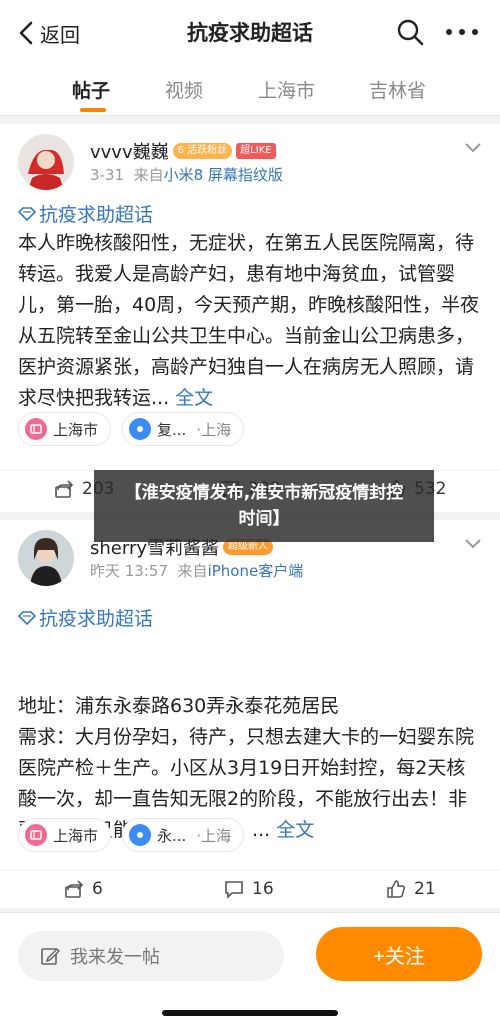 The height and width of the screenshot is (1022, 500). I want to click on super-like-badge: 超LIKE, so click(256, 151).